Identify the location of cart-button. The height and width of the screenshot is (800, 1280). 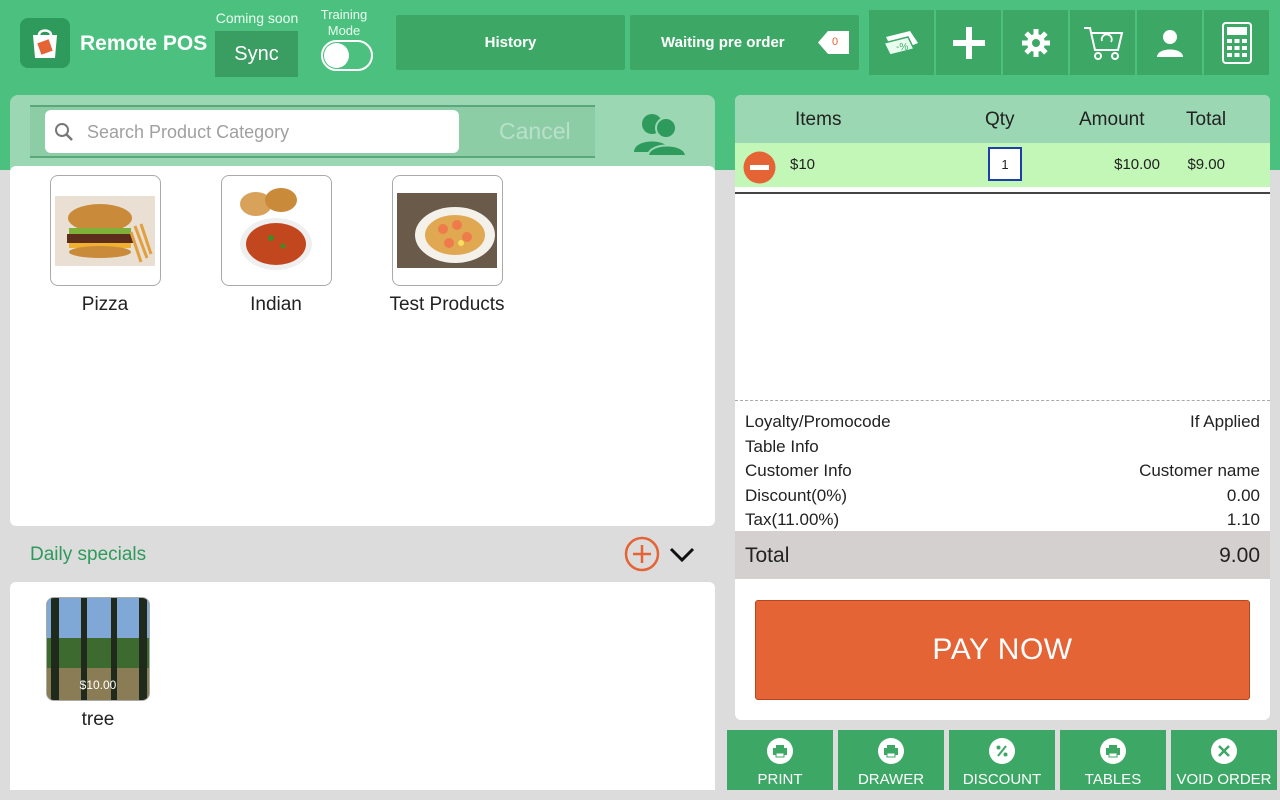
(1102, 42).